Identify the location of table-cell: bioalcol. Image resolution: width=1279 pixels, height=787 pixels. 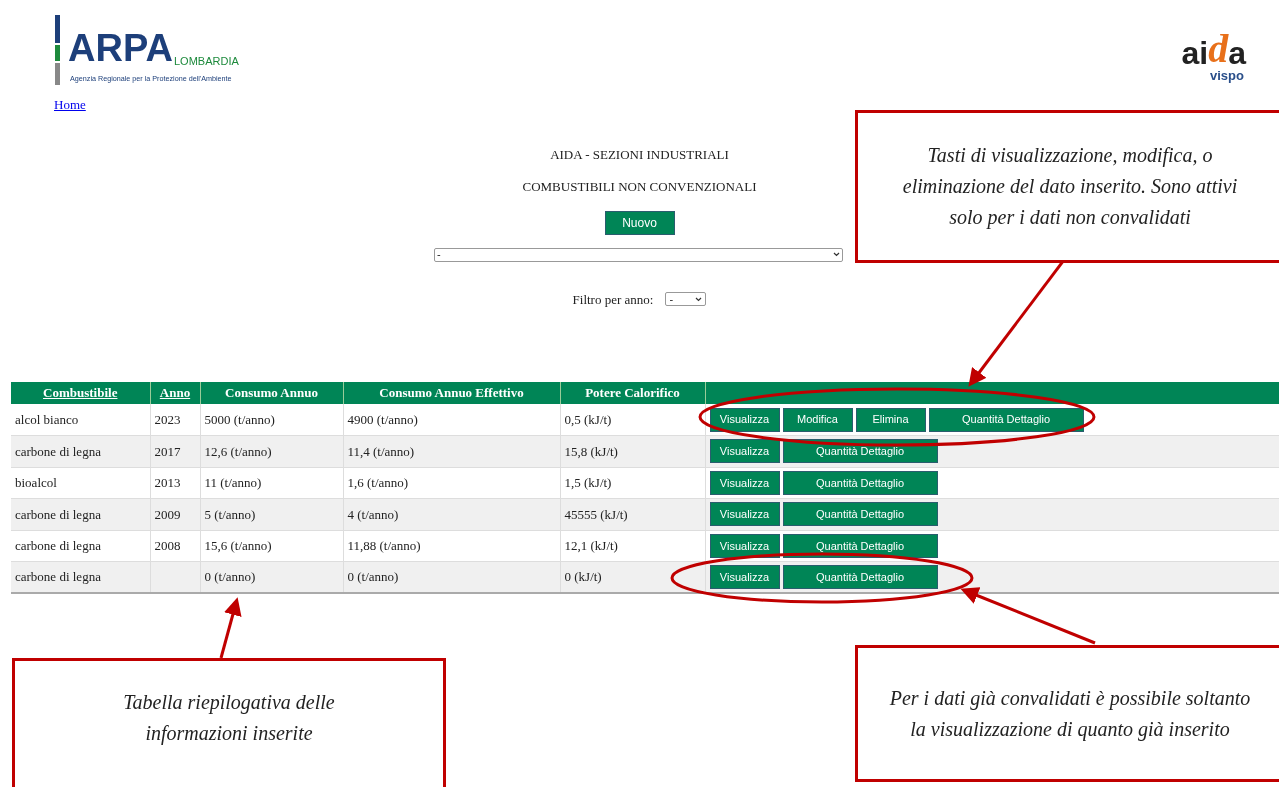
(80, 483).